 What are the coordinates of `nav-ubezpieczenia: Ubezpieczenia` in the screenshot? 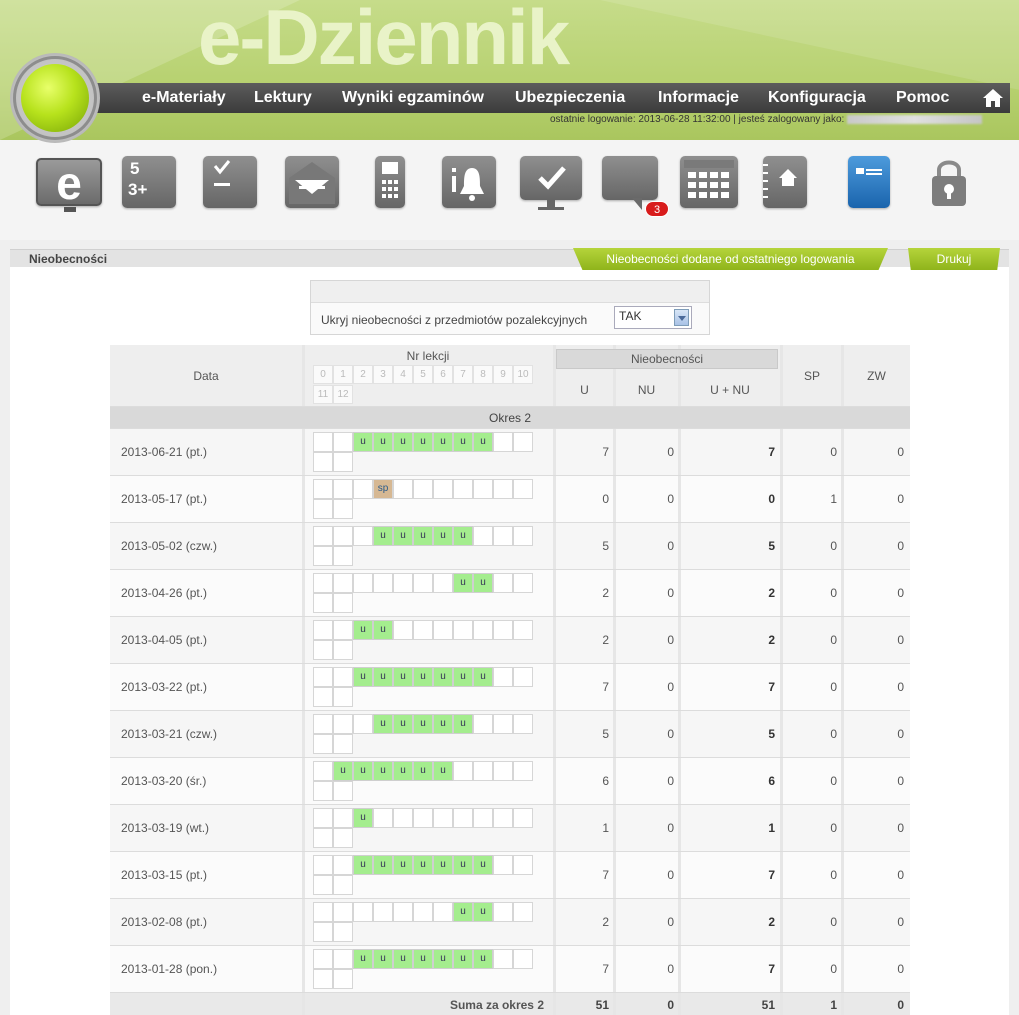 It's located at (570, 98).